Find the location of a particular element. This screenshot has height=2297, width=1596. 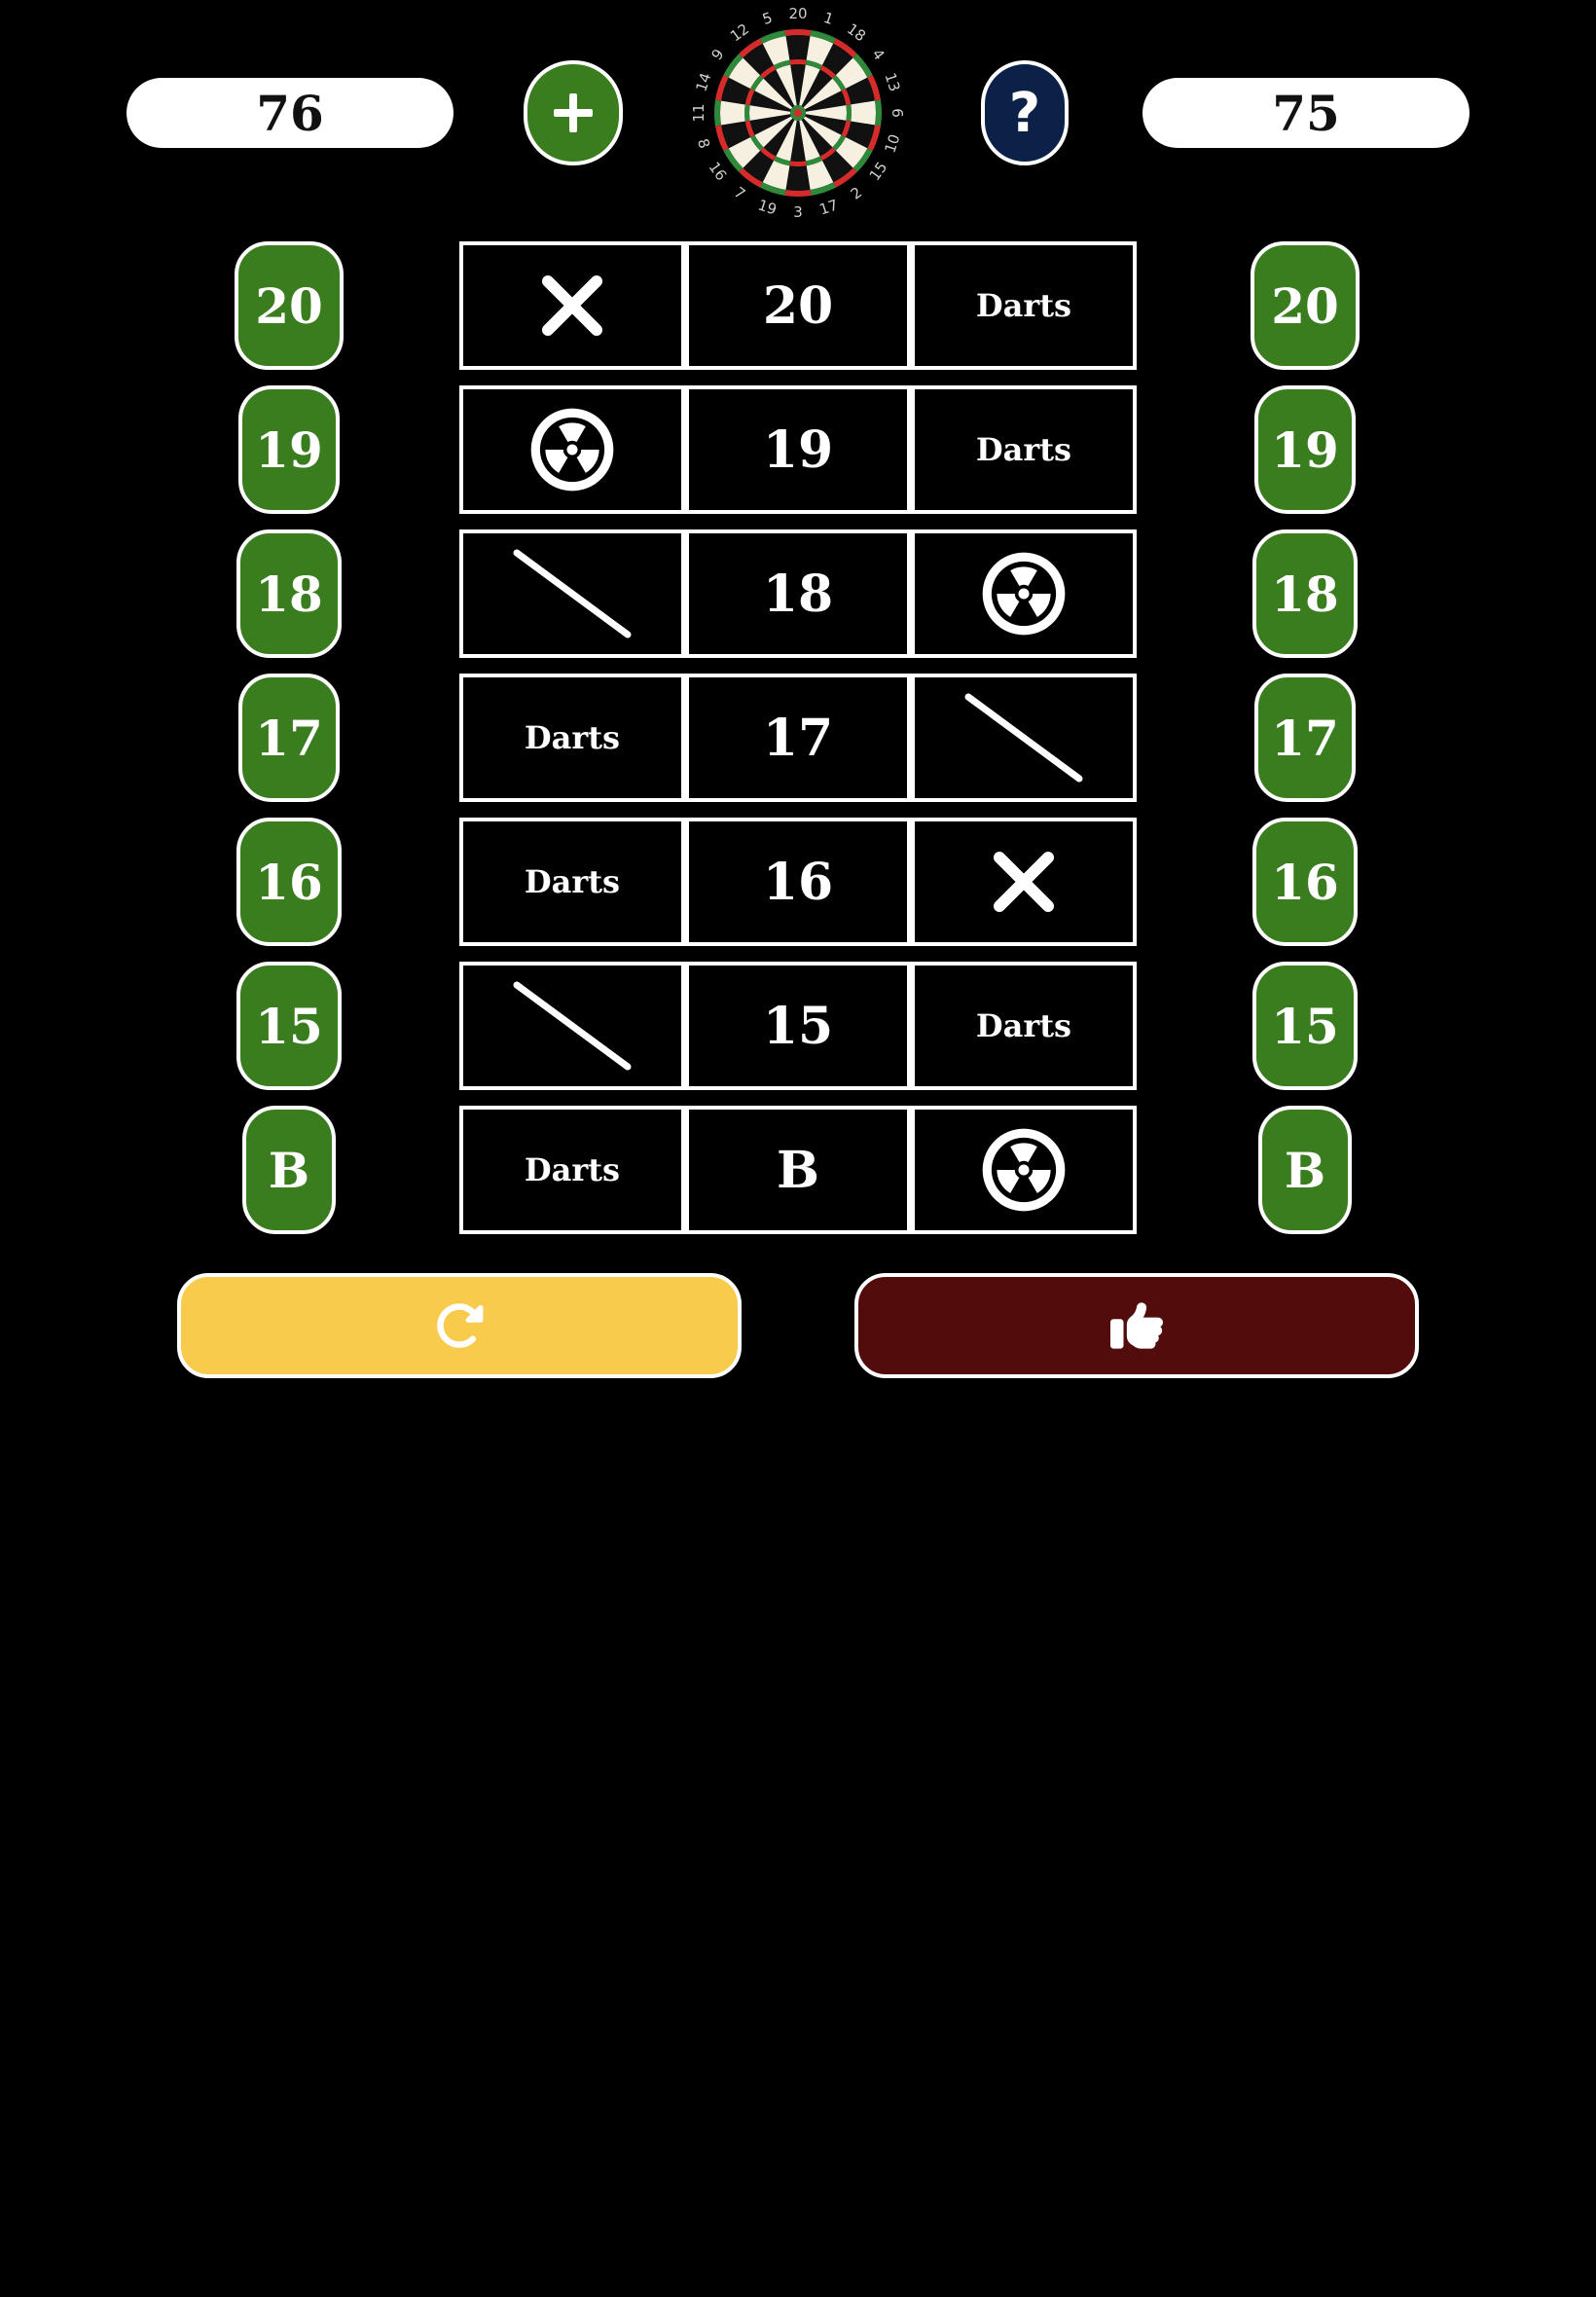

left-score-button: 16 is located at coordinates (289, 882).